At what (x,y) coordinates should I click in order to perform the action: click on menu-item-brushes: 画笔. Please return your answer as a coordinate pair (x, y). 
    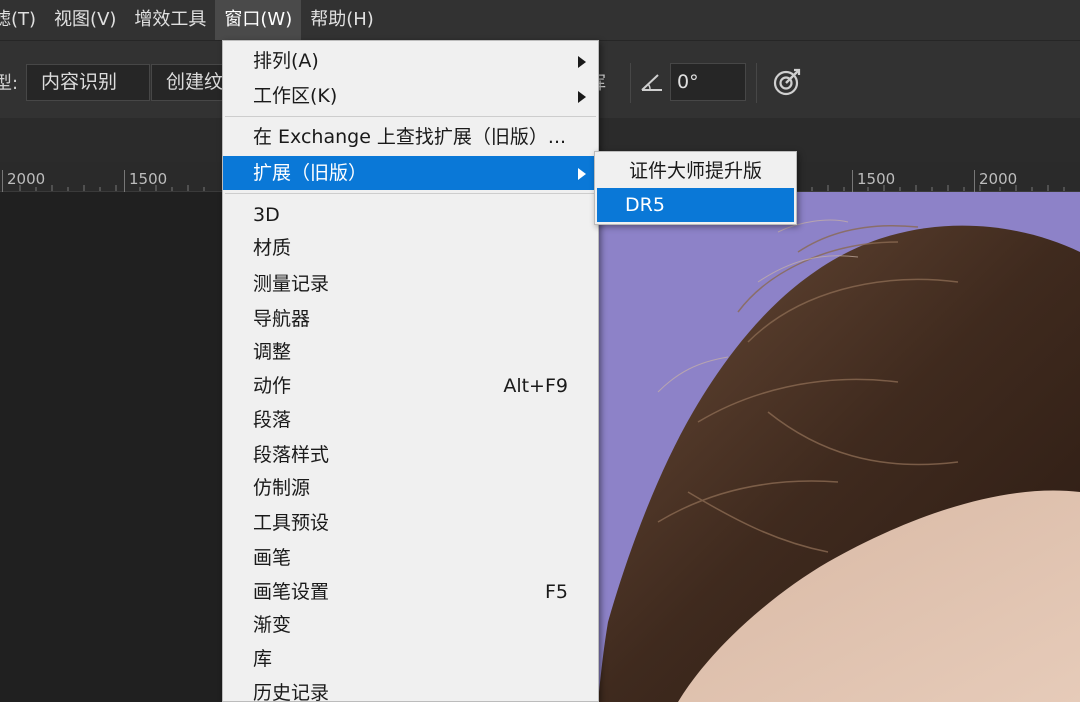
    Looking at the image, I should click on (410, 558).